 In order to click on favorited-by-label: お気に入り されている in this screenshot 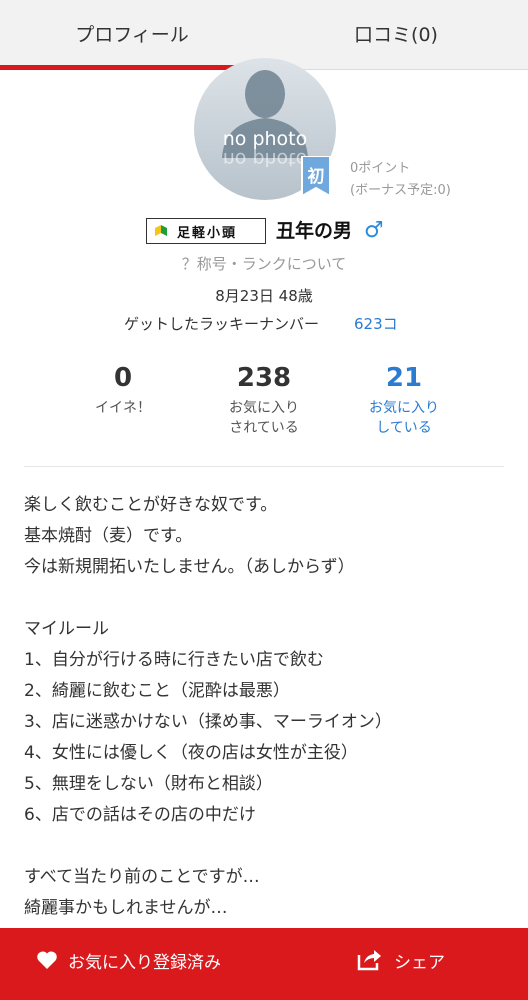, I will do `click(264, 418)`.